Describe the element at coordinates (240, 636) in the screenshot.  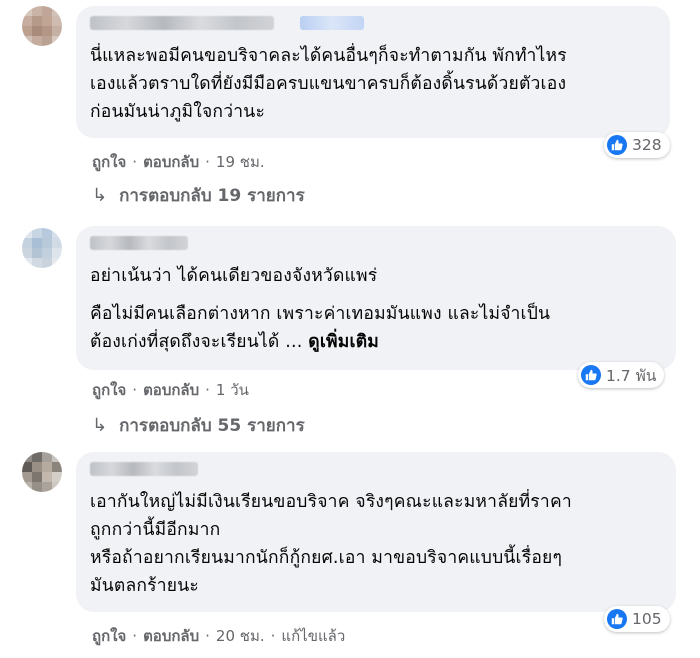
I see `timestamp: 20 ชม.` at that location.